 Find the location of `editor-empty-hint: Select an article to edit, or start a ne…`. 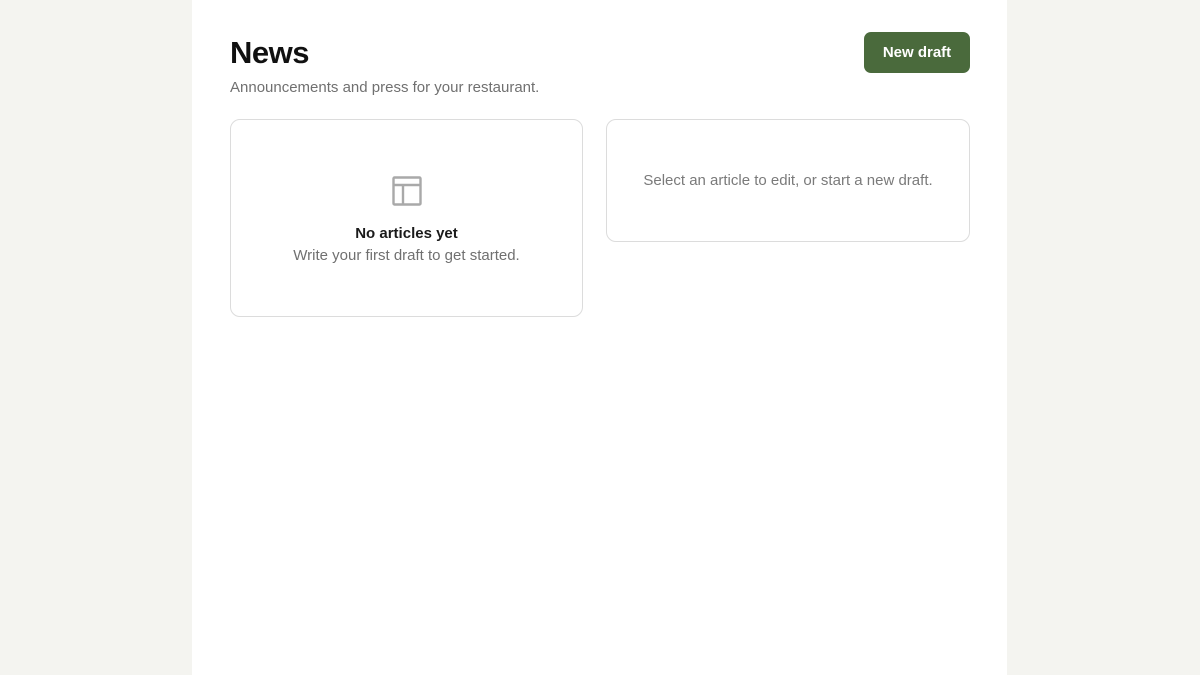

editor-empty-hint: Select an article to edit, or start a ne… is located at coordinates (788, 180).